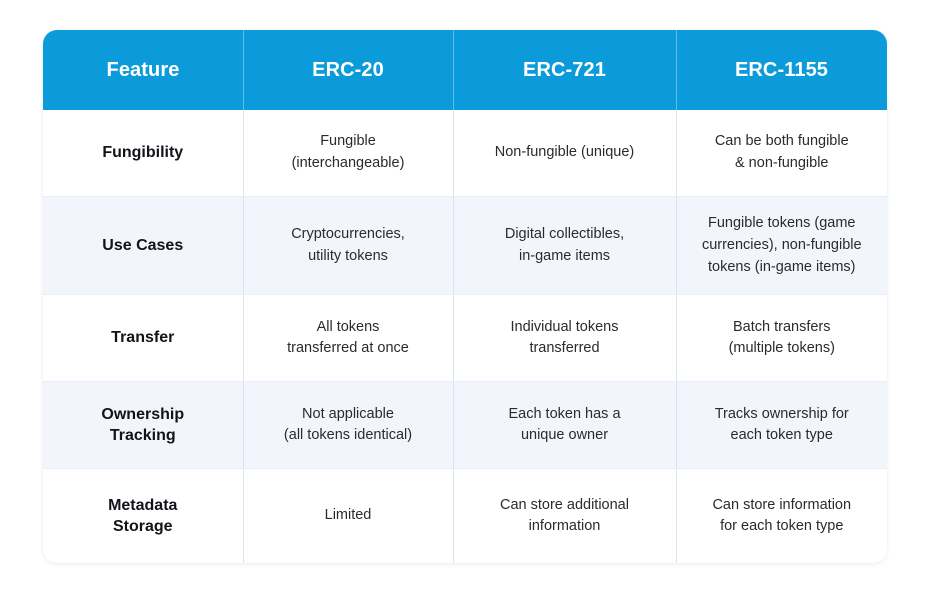  What do you see at coordinates (564, 246) in the screenshot?
I see `cell-erc721: Digital collectibles, in-game items` at bounding box center [564, 246].